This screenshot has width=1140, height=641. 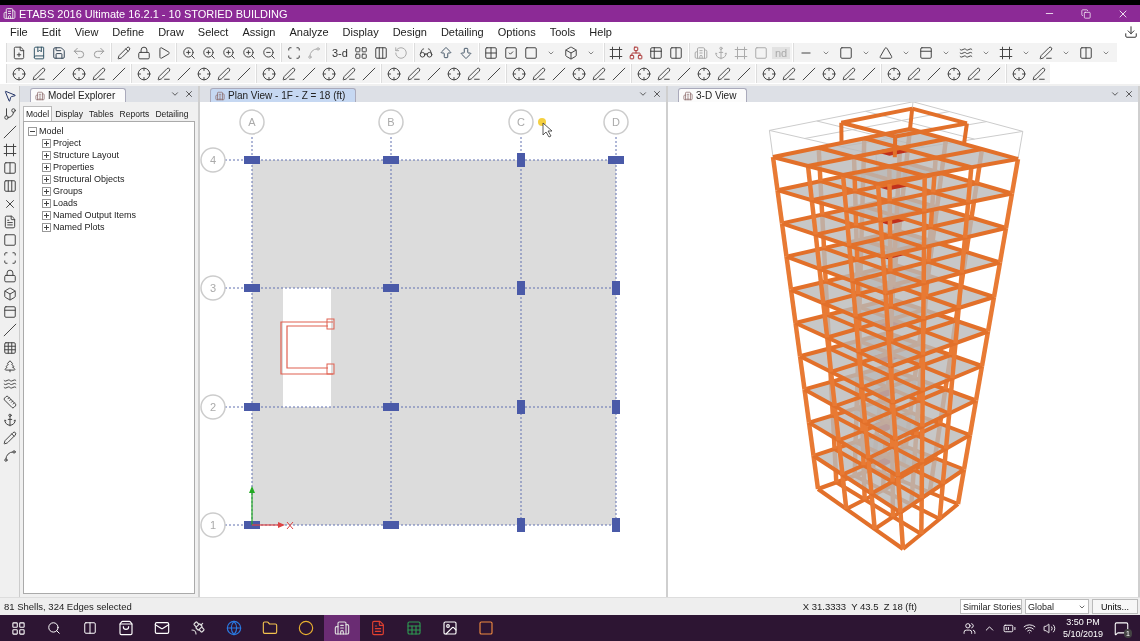 What do you see at coordinates (268, 52) in the screenshot?
I see `zoom-out-icon` at bounding box center [268, 52].